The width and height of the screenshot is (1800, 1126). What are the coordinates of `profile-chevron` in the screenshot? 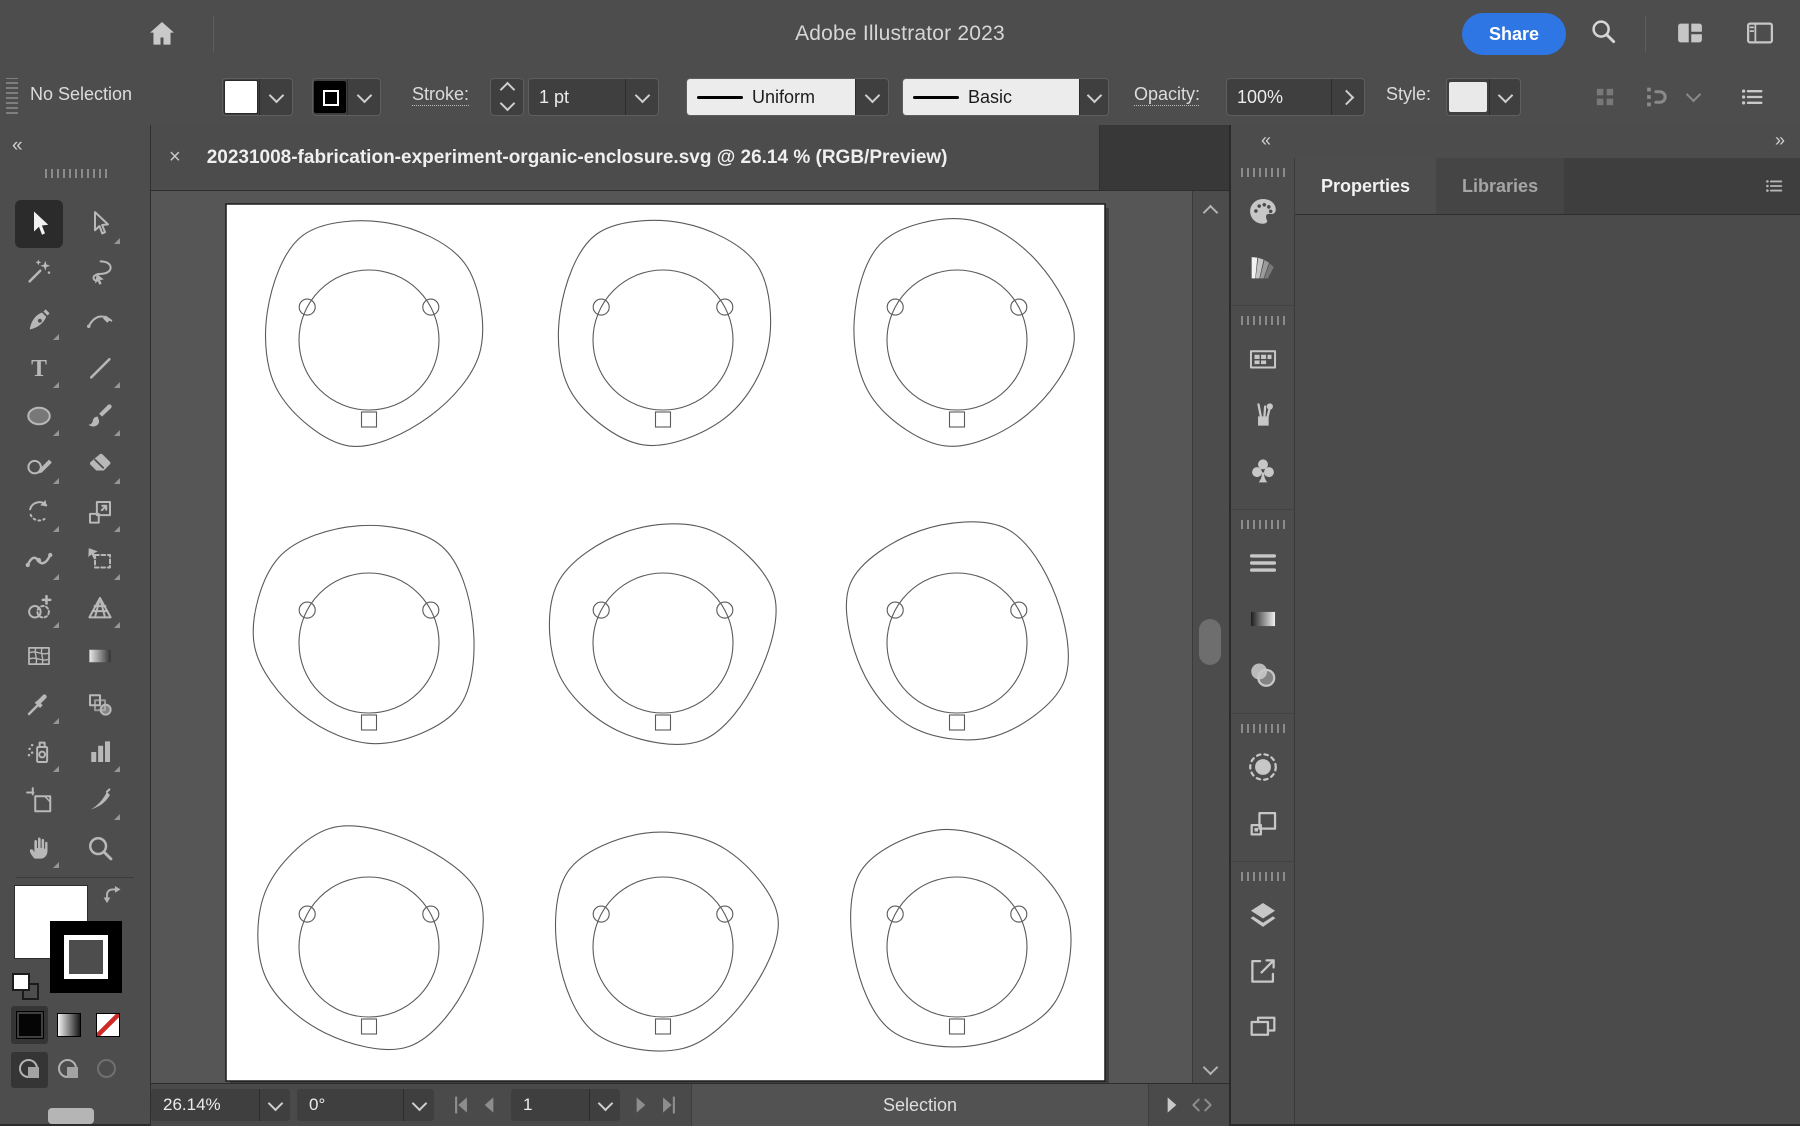 It's located at (871, 97).